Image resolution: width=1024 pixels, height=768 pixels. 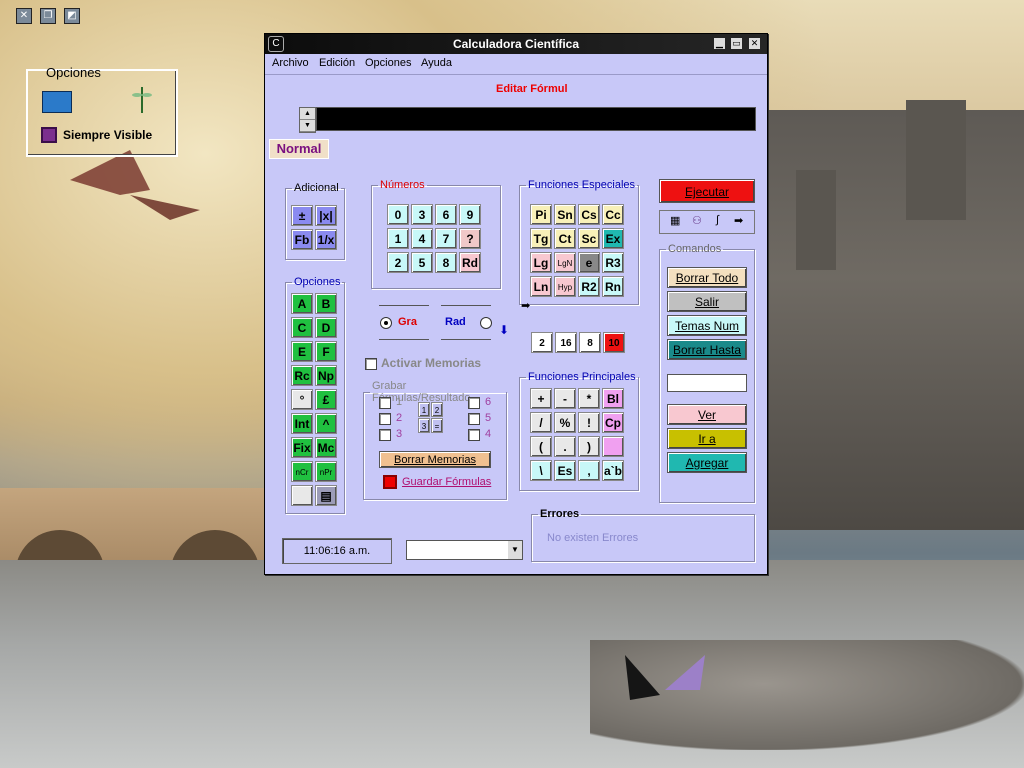 I want to click on formula-spinner: ▲ ▼, so click(x=307, y=120).